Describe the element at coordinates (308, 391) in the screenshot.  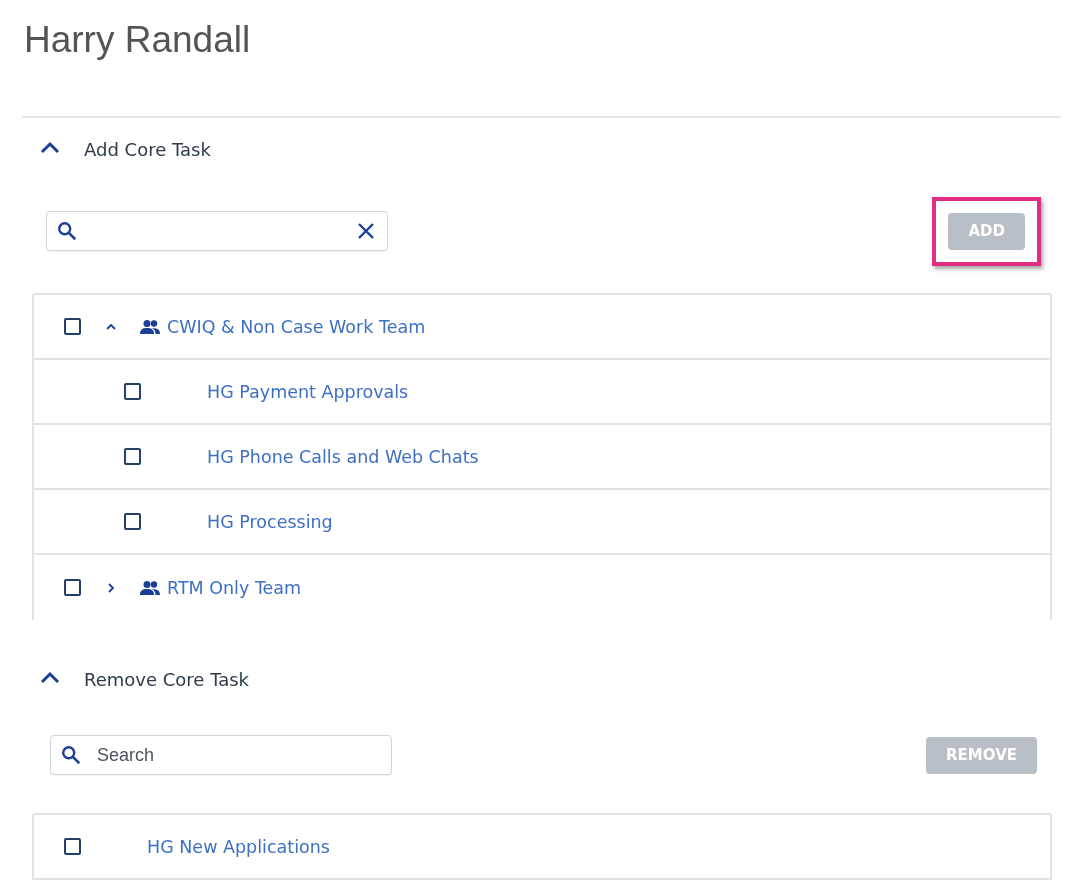
I see `task-name: HG Payment Approvals` at that location.